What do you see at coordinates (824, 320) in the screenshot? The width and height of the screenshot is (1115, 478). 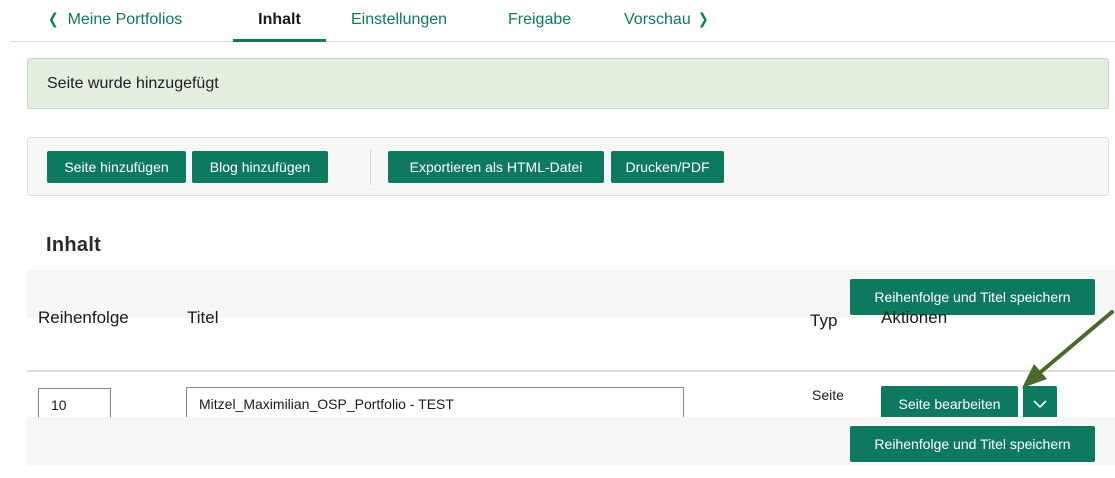 I see `column-header-type: Typ` at bounding box center [824, 320].